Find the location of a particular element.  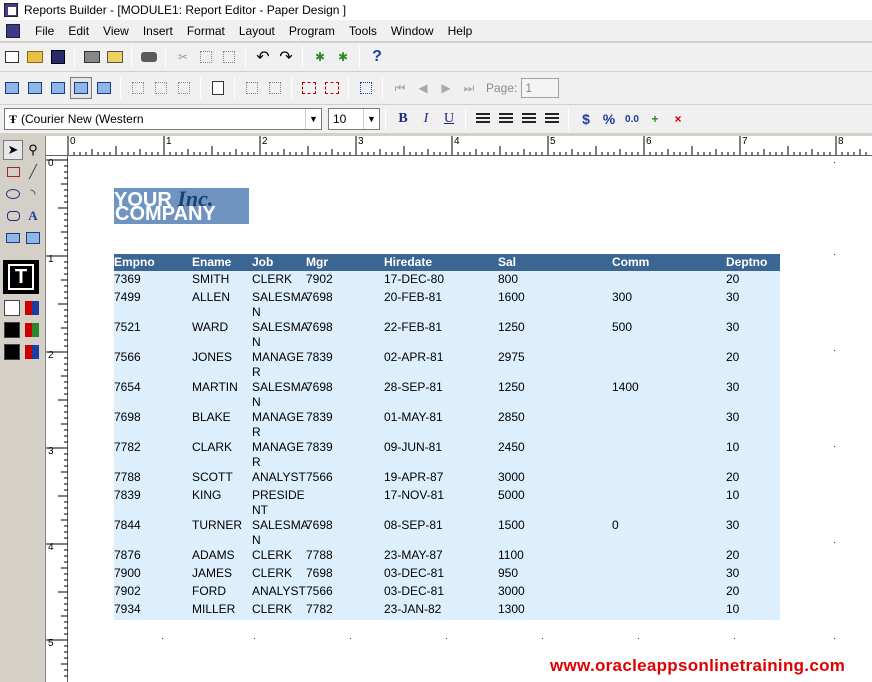

line-icon: ╱ is located at coordinates (33, 172).